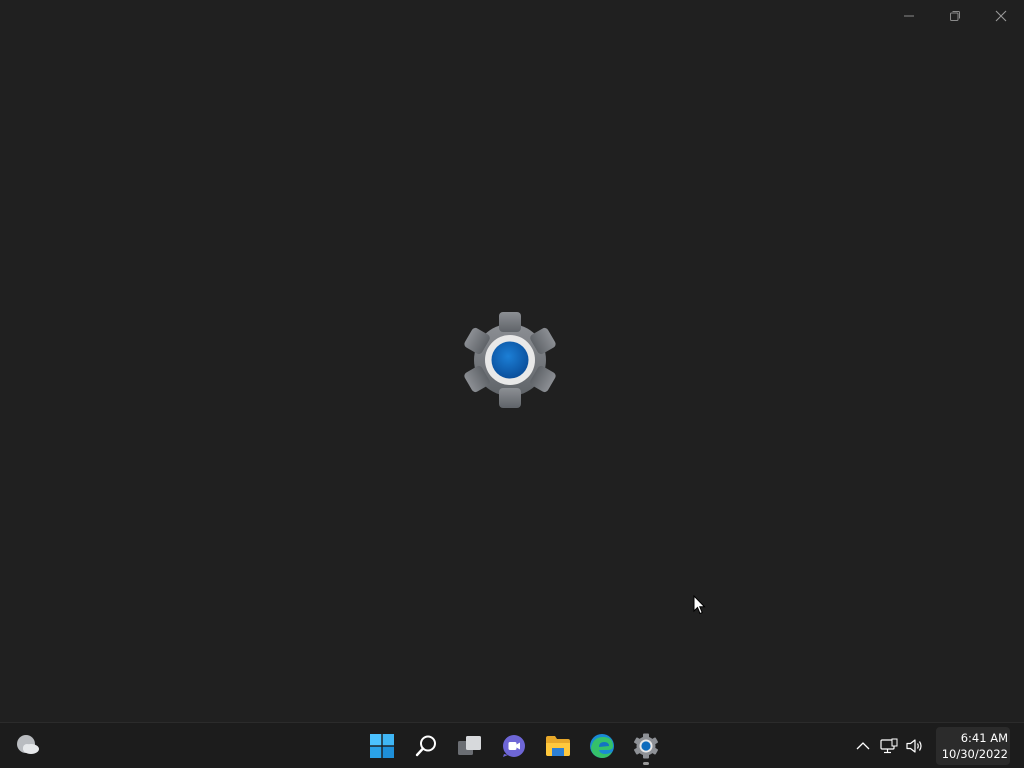 This screenshot has height=768, width=1024. I want to click on close-icon, so click(1001, 16).